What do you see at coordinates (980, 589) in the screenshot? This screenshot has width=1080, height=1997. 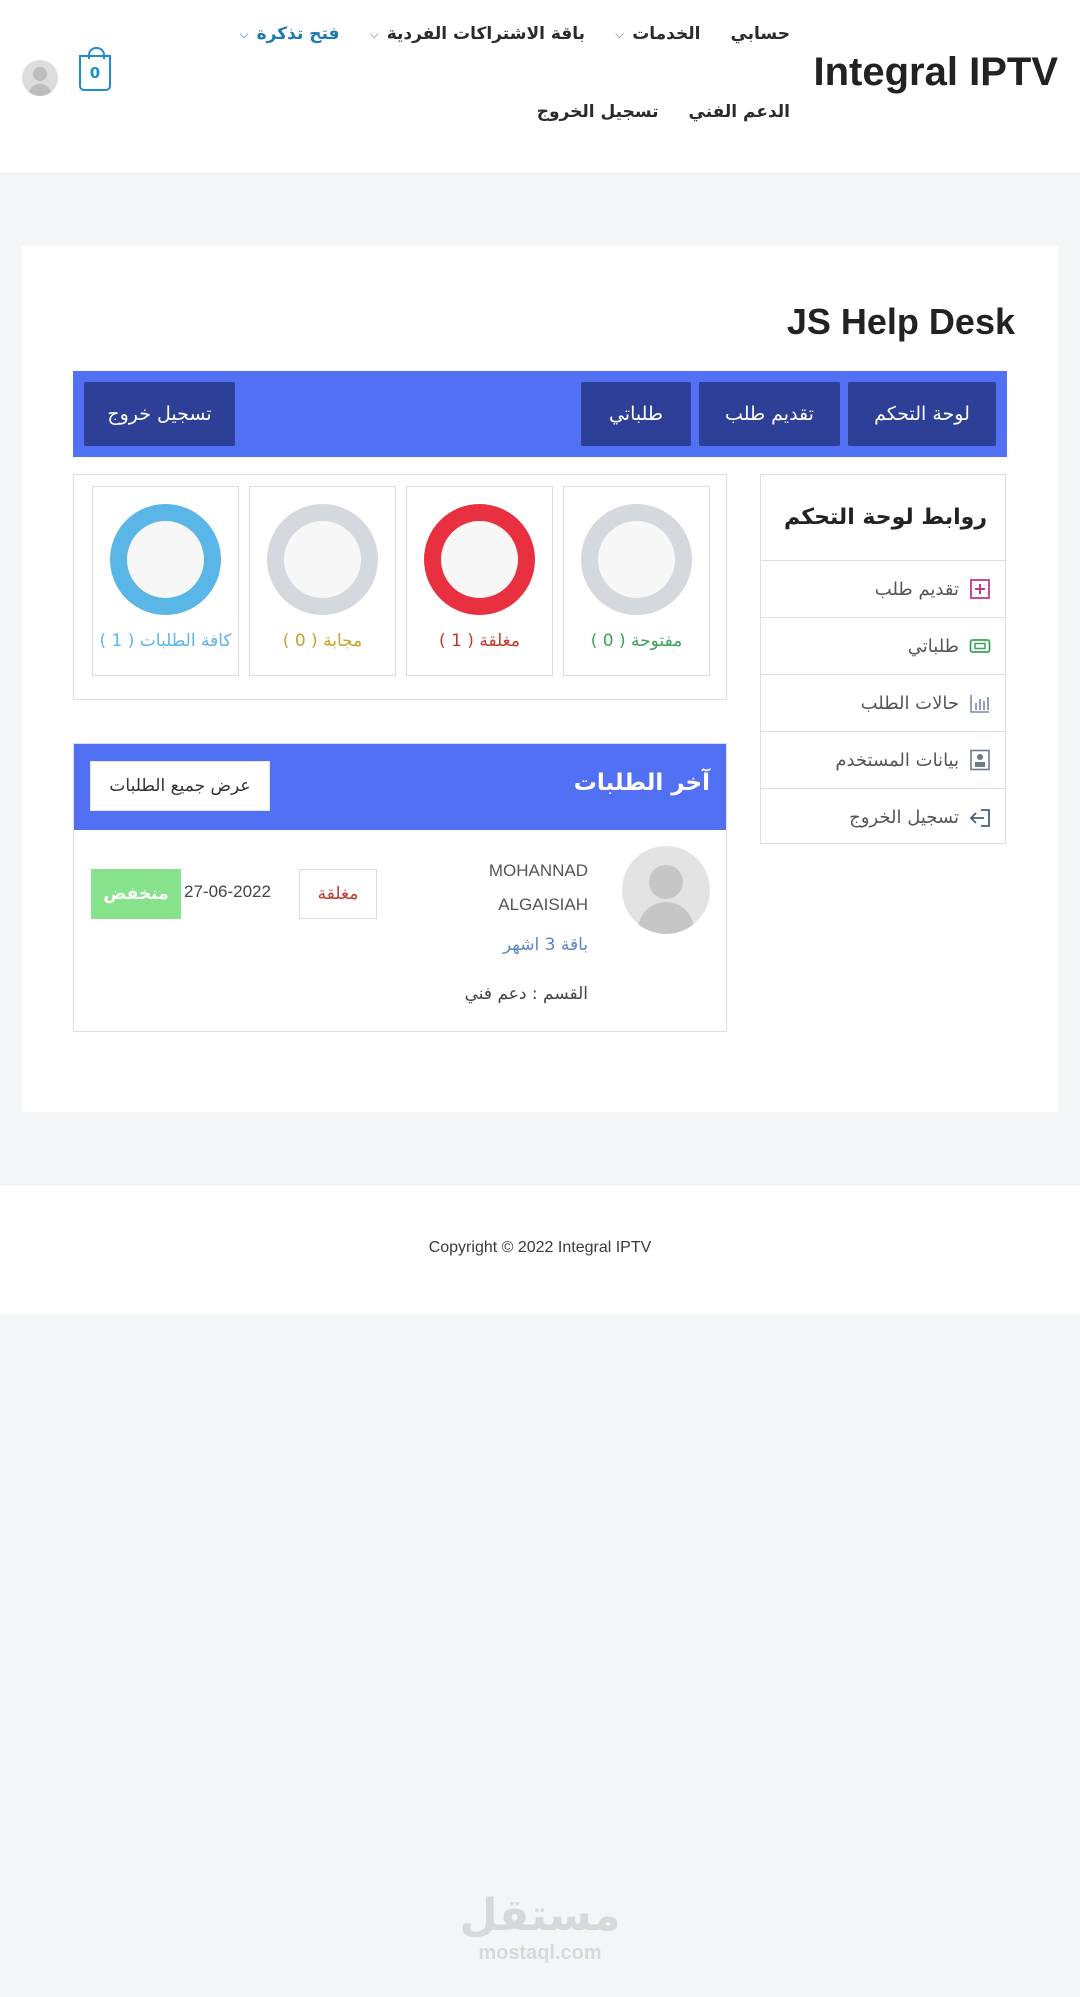 I see `plus-square-icon` at bounding box center [980, 589].